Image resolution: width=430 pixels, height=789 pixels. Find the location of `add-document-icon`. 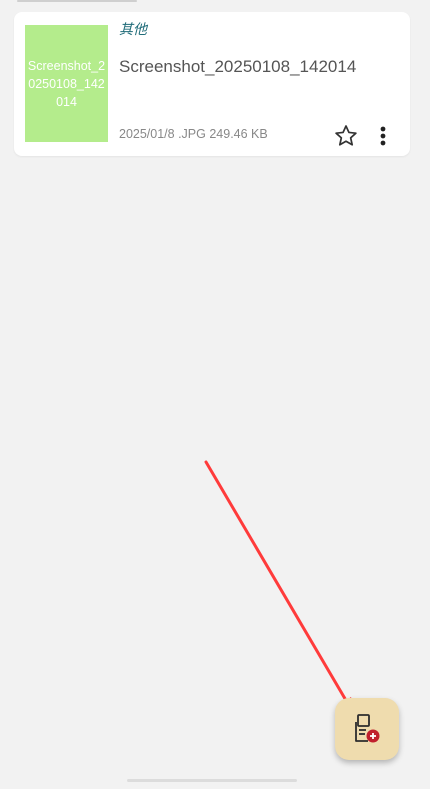

add-document-icon is located at coordinates (367, 728).